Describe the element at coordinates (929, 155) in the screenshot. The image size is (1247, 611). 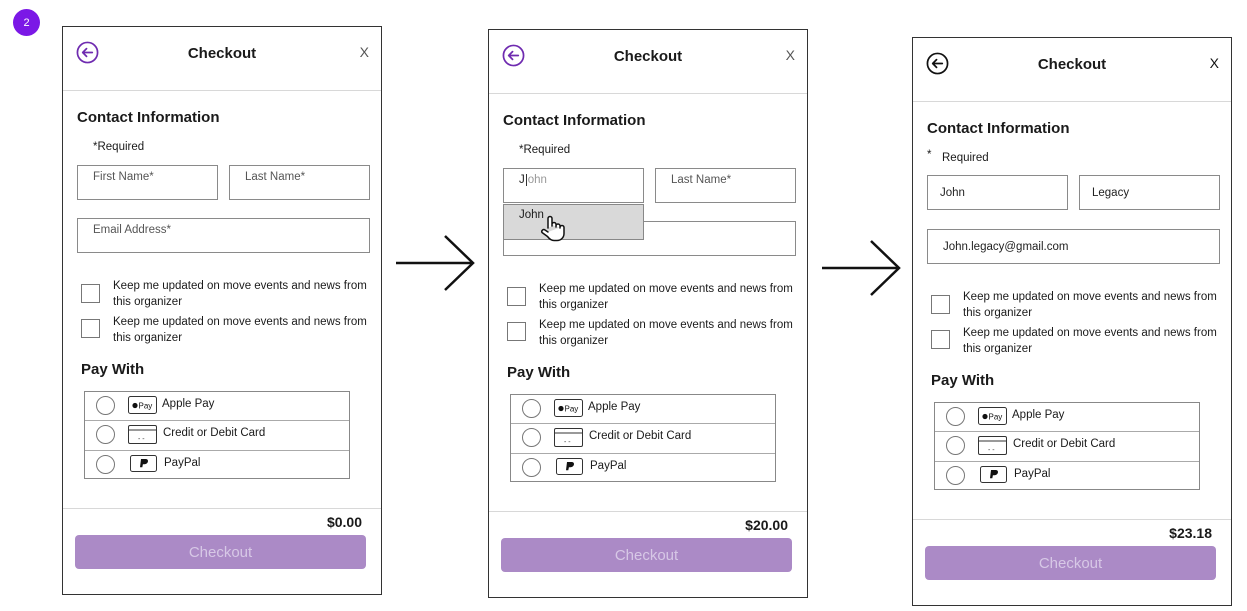
I see `required-star: *` at that location.